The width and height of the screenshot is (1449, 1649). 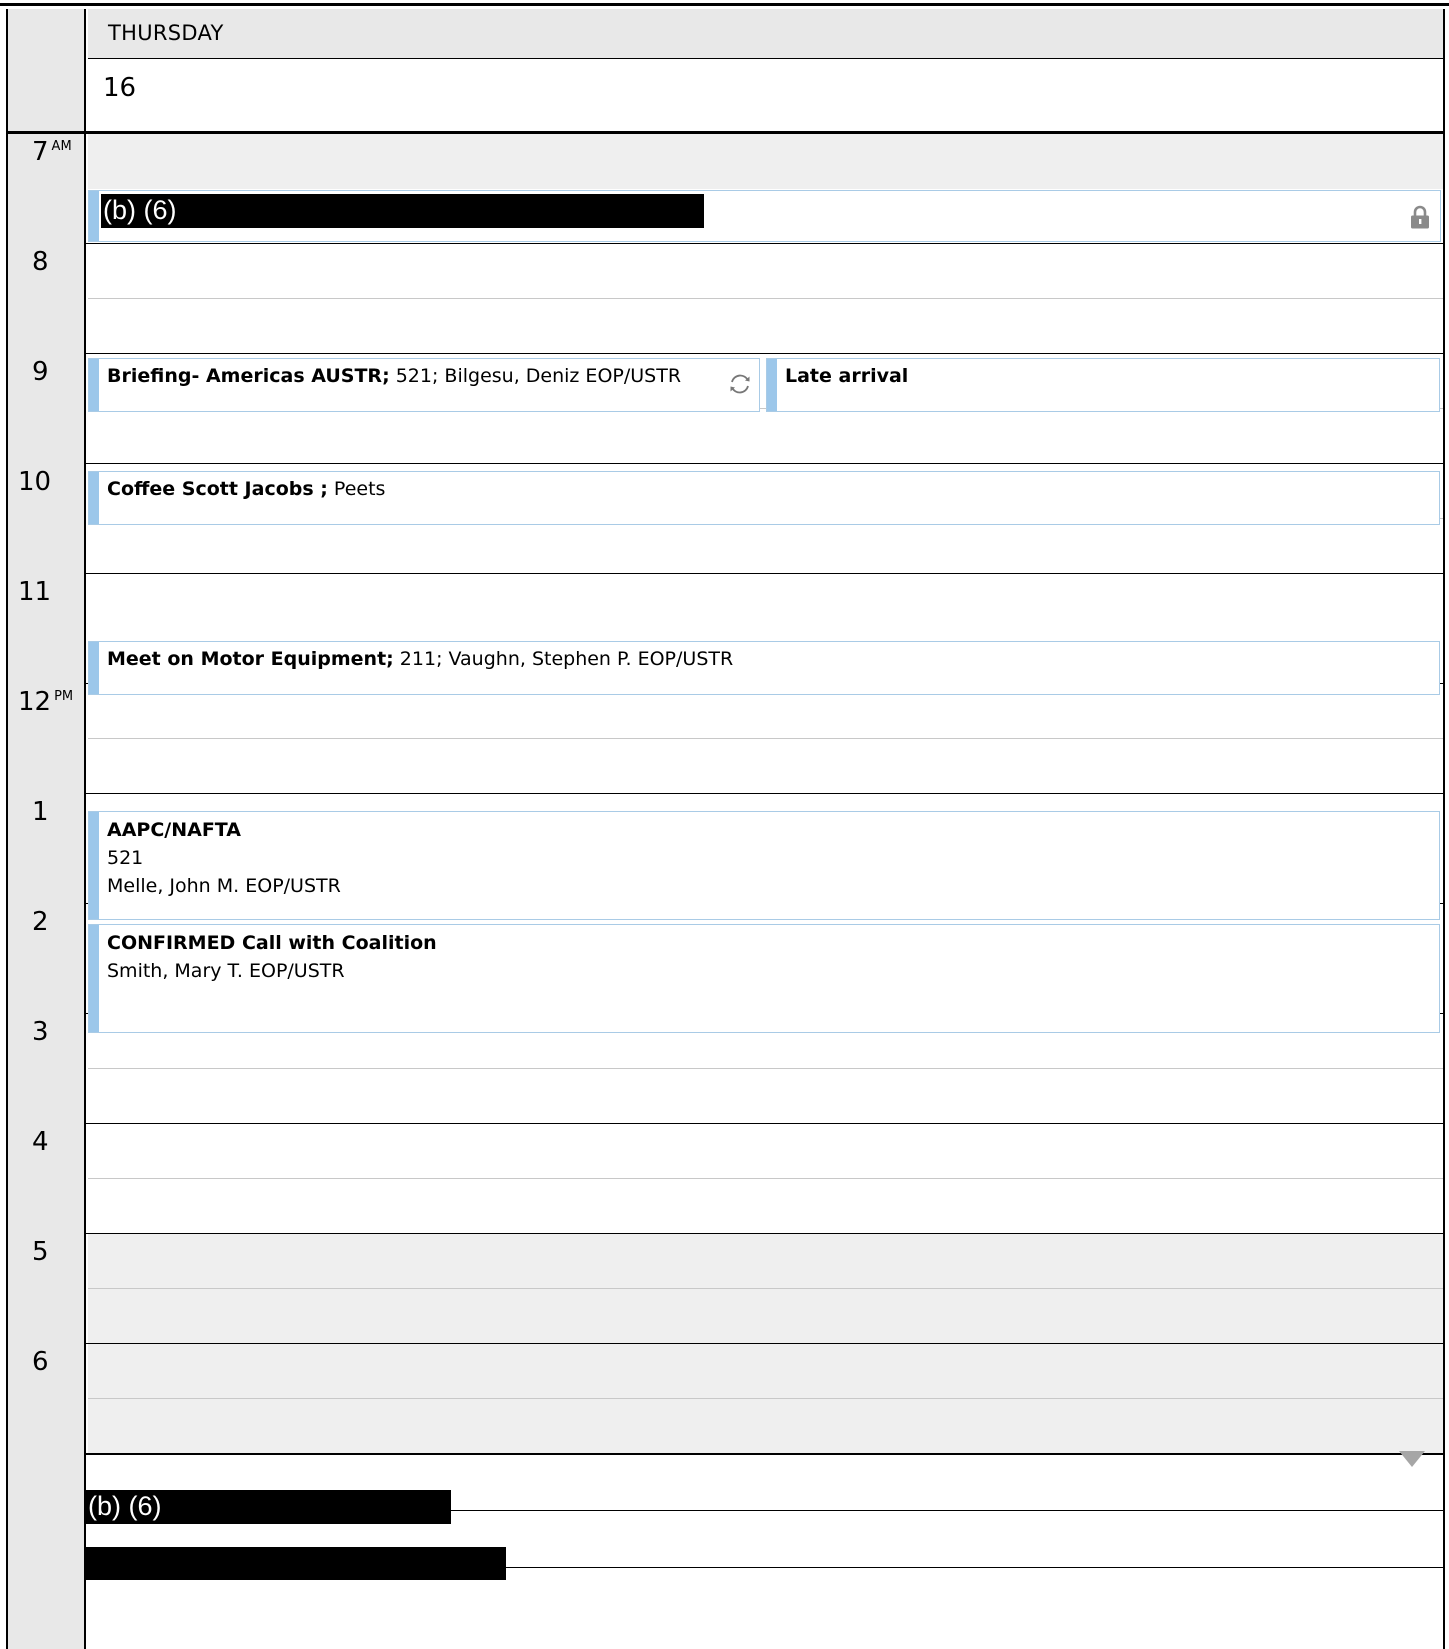 I want to click on event-title: Coffee Scott Jacobs ;, so click(x=217, y=489).